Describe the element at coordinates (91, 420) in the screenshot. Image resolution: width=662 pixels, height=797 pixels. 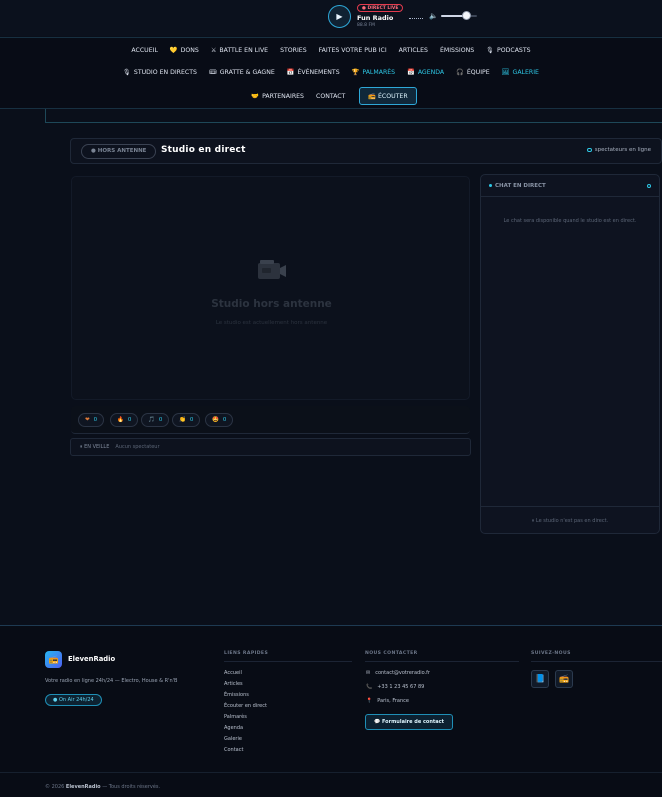
I see `reaction-heart-button: ❤ 0` at that location.